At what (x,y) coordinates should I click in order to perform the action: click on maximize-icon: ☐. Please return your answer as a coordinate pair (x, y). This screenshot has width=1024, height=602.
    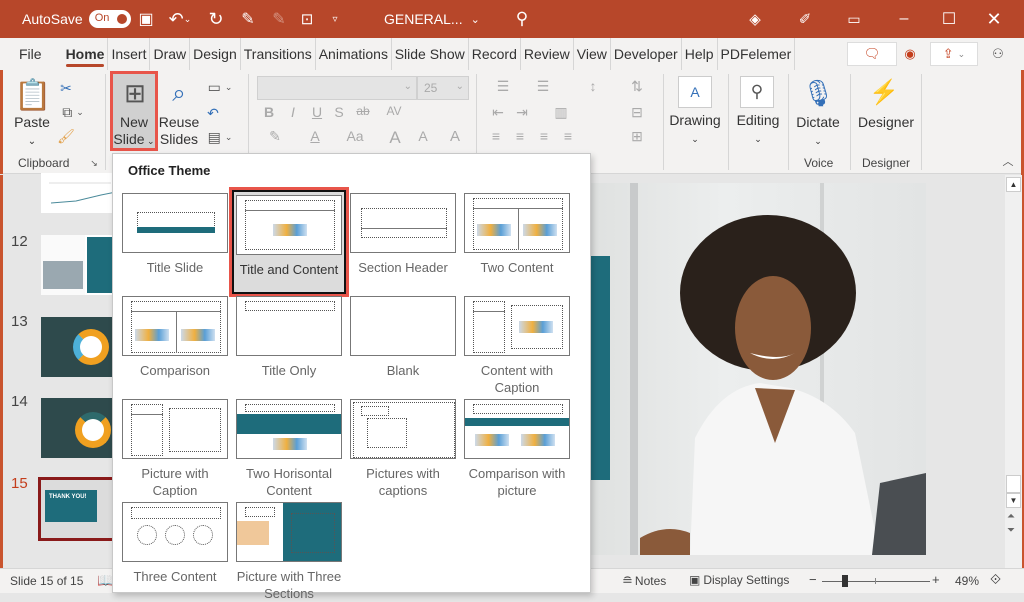
    Looking at the image, I should click on (949, 19).